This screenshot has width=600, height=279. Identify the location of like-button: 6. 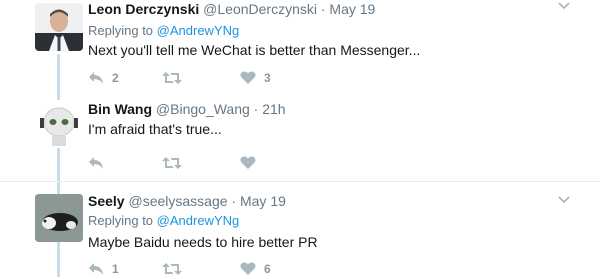
(255, 269).